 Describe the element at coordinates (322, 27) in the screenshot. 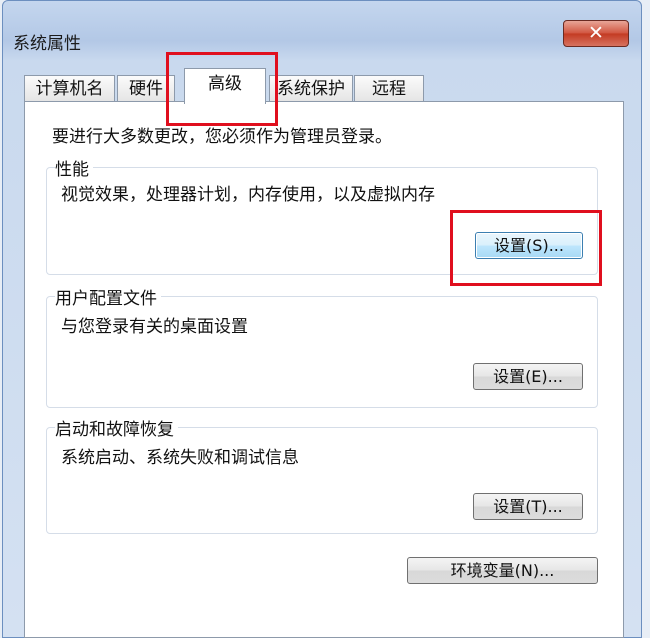

I see `title-bar: 系统属性 ✕` at that location.